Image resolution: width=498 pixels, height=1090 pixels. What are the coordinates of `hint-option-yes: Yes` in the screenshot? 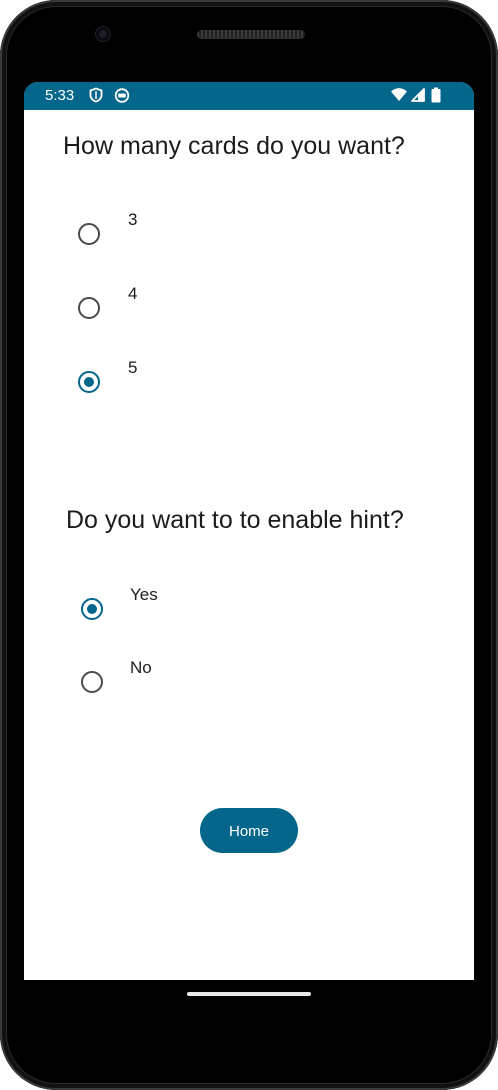 It's located at (217, 609).